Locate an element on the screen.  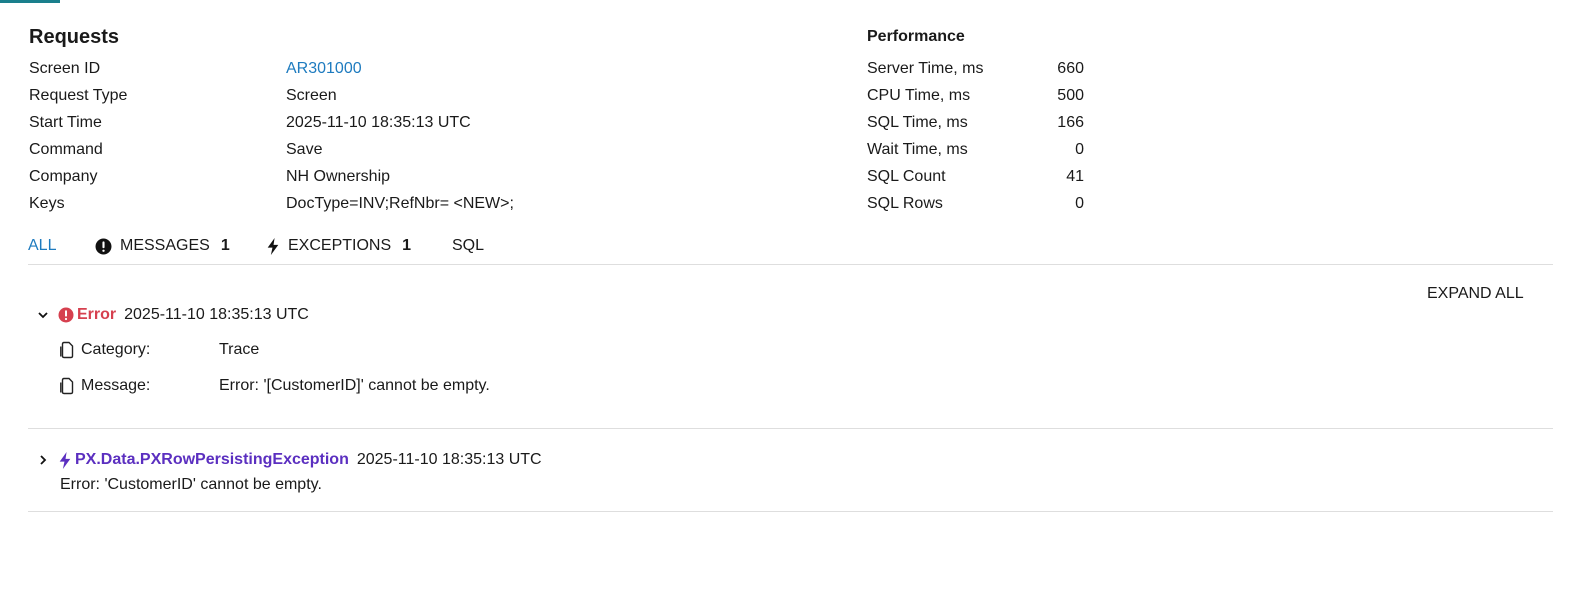
error-entry-header: Error 2025-11-10 18:35:13 UTC is located at coordinates (173, 315).